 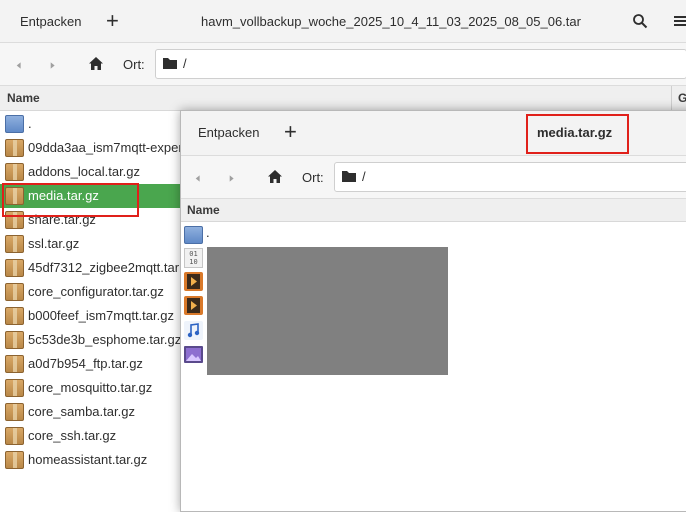 What do you see at coordinates (193, 354) in the screenshot?
I see `image-file-icon` at bounding box center [193, 354].